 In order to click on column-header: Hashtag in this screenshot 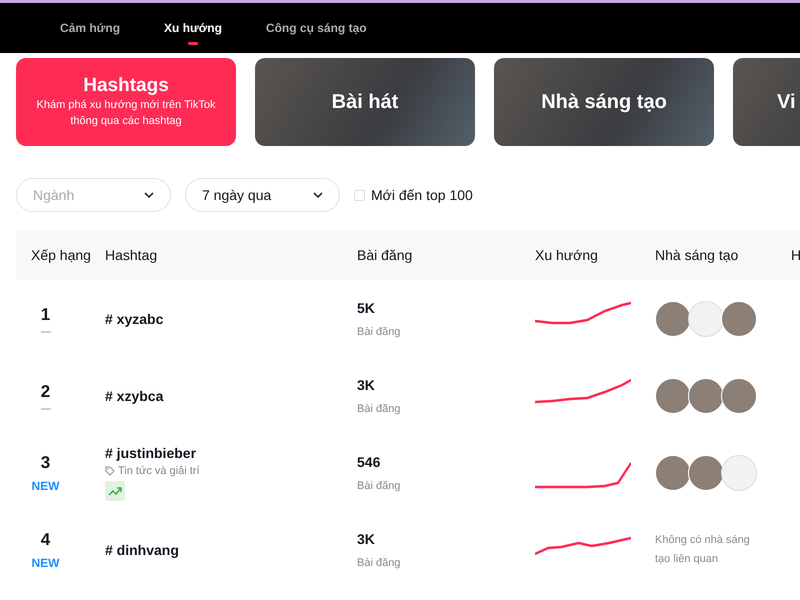, I will do `click(131, 255)`.